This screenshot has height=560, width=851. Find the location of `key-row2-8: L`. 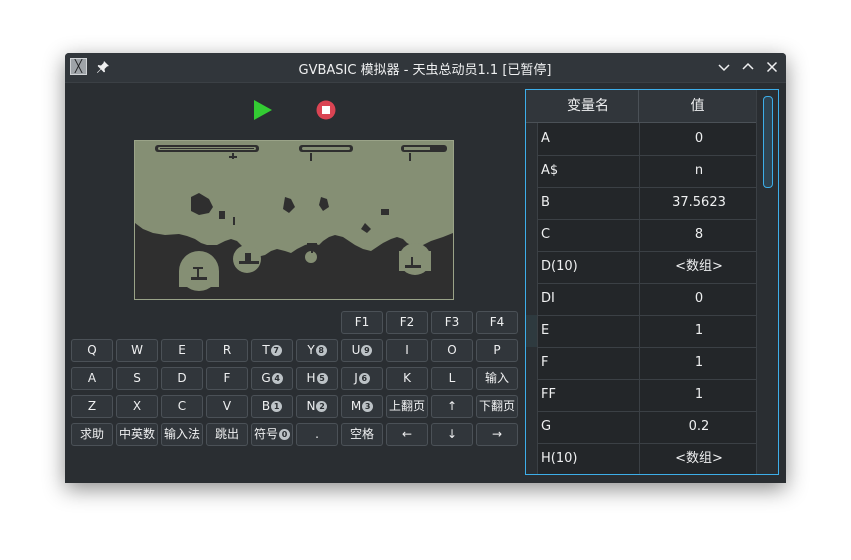

key-row2-8: L is located at coordinates (452, 378).